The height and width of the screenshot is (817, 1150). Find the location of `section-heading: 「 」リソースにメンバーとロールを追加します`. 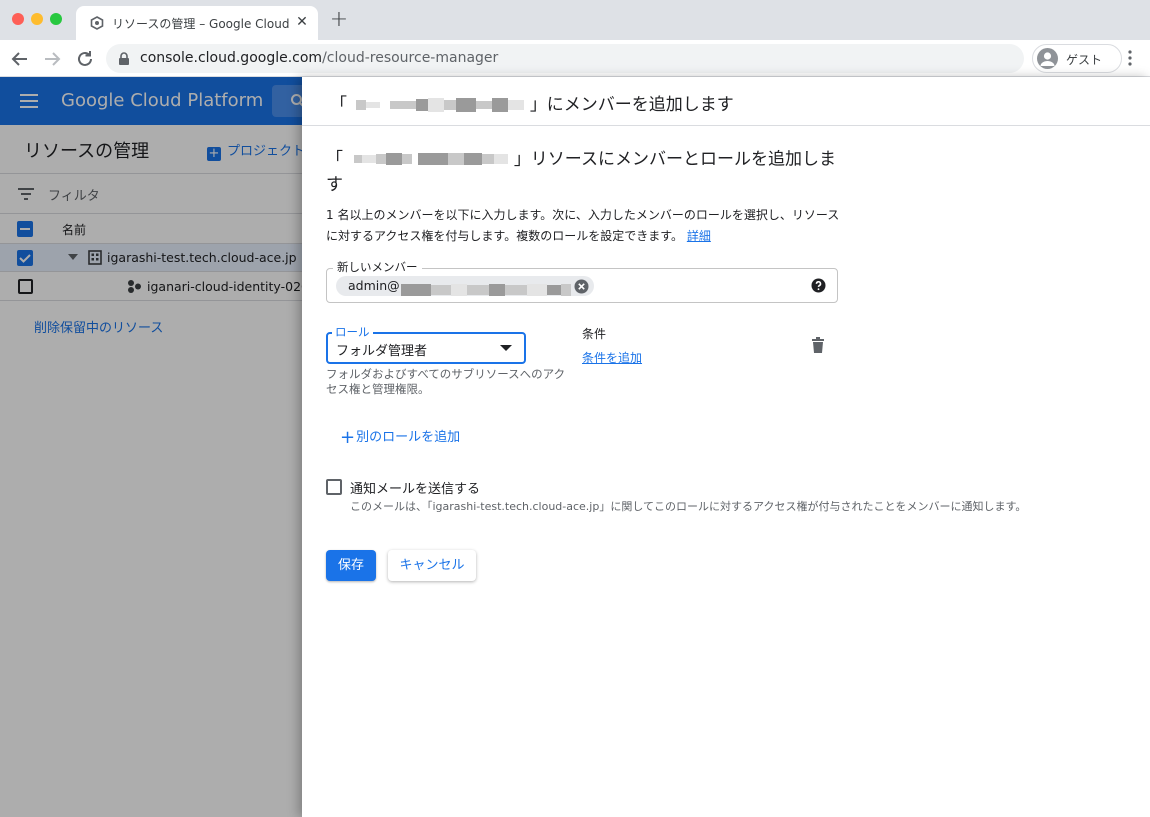

section-heading: 「 」リソースにメンバーとロールを追加します is located at coordinates (586, 172).